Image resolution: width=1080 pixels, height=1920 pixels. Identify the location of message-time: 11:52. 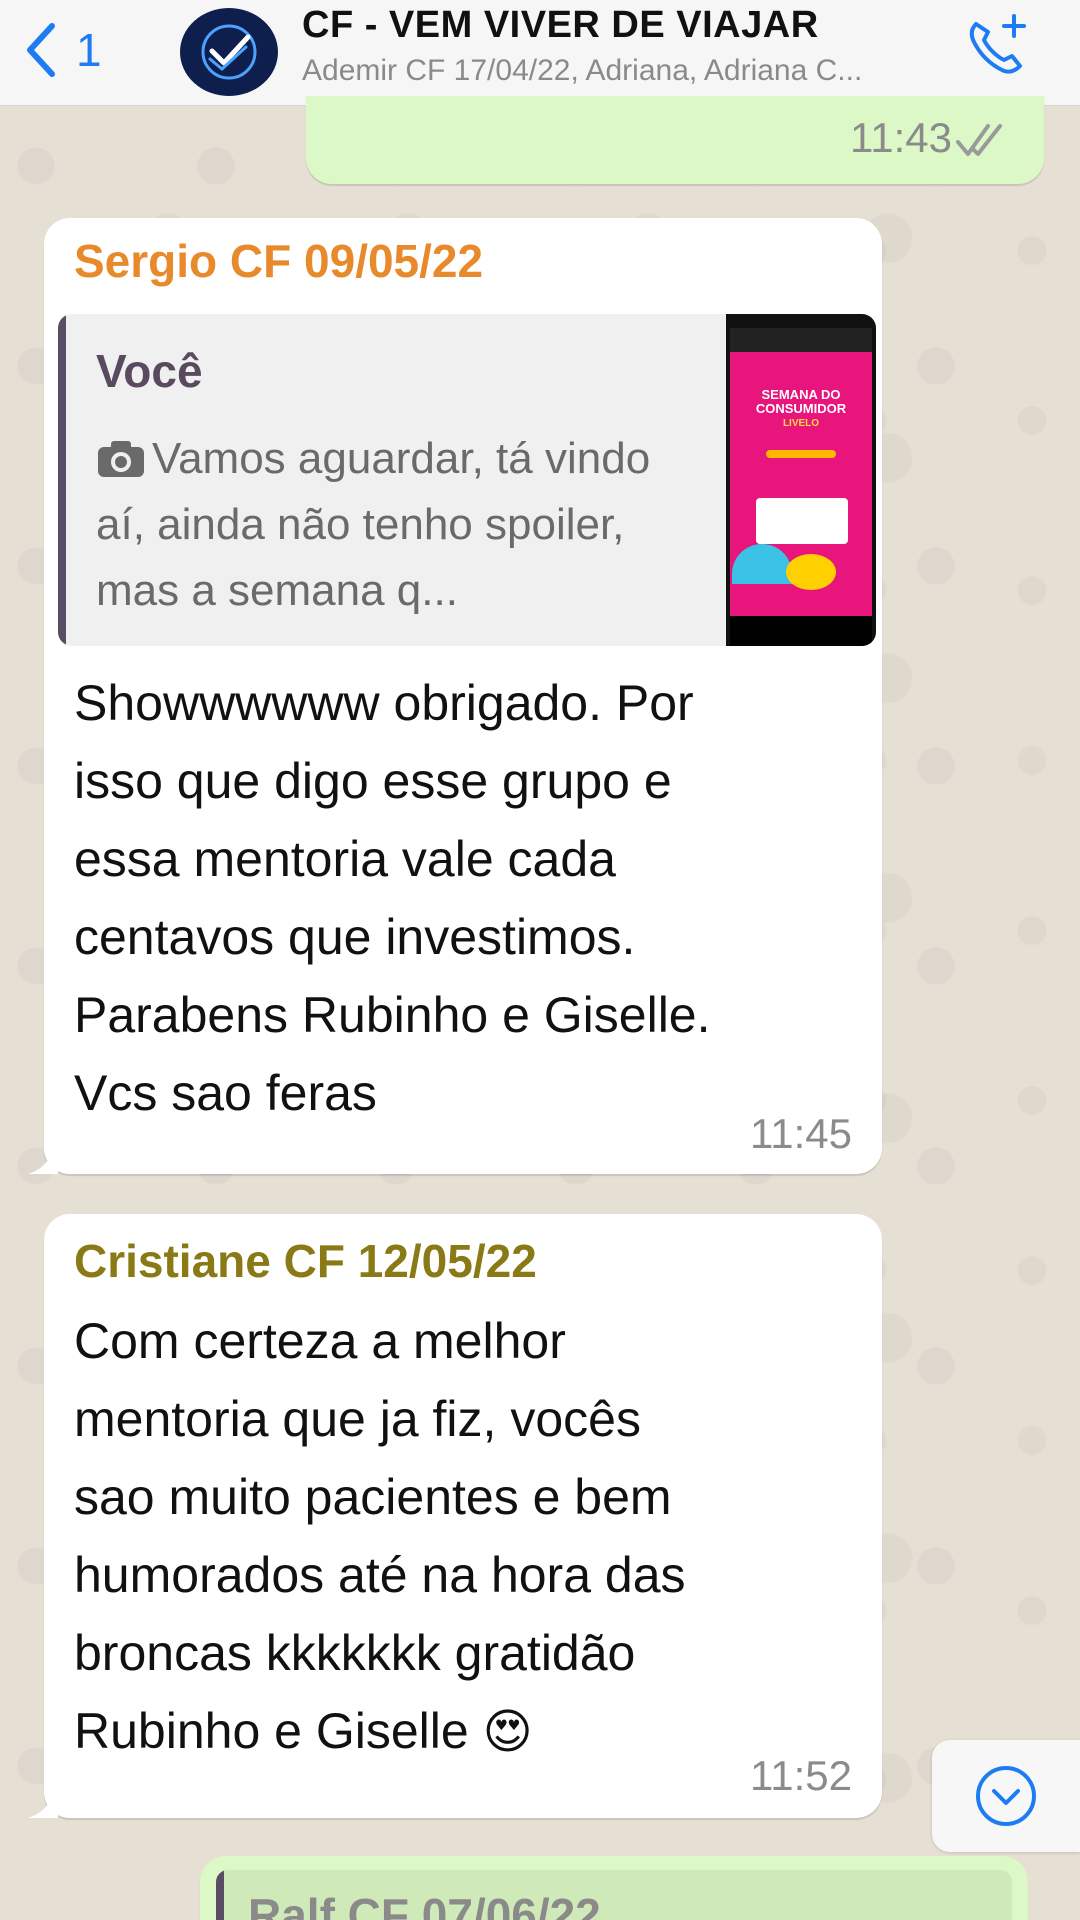
(801, 1775).